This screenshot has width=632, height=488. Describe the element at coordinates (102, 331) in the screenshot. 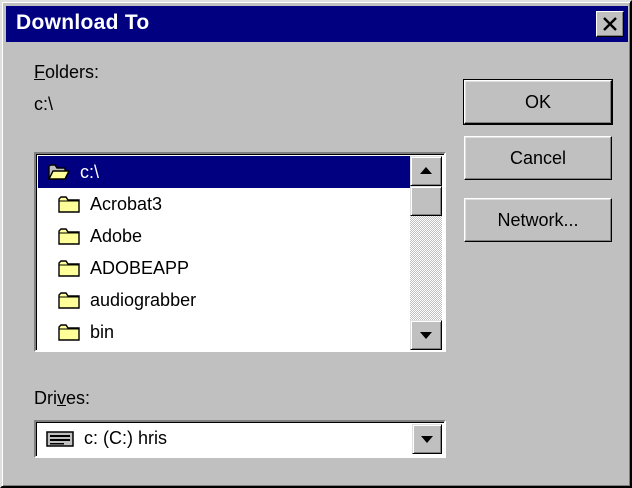

I see `folder-name: bin` at that location.